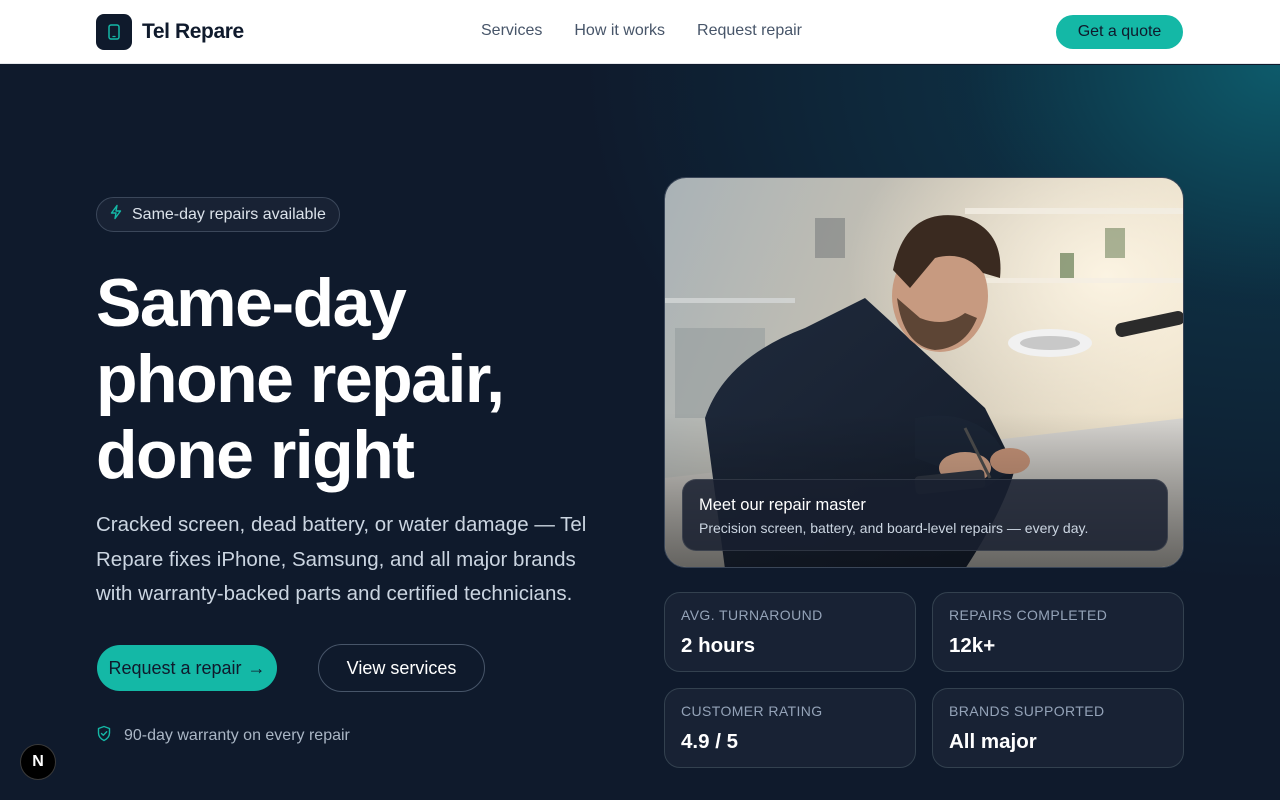  I want to click on stat-value: 12k+, so click(972, 645).